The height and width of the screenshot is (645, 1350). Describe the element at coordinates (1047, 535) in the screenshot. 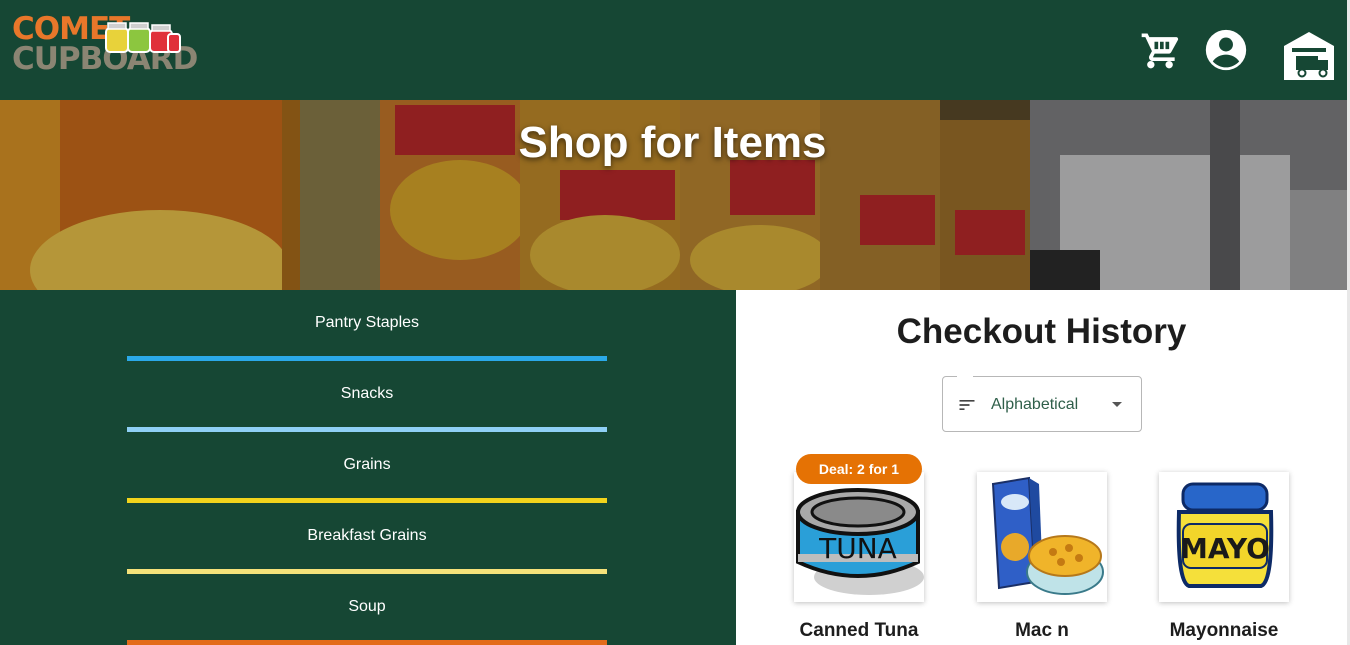

I see `mac-and-cheese-icon` at that location.